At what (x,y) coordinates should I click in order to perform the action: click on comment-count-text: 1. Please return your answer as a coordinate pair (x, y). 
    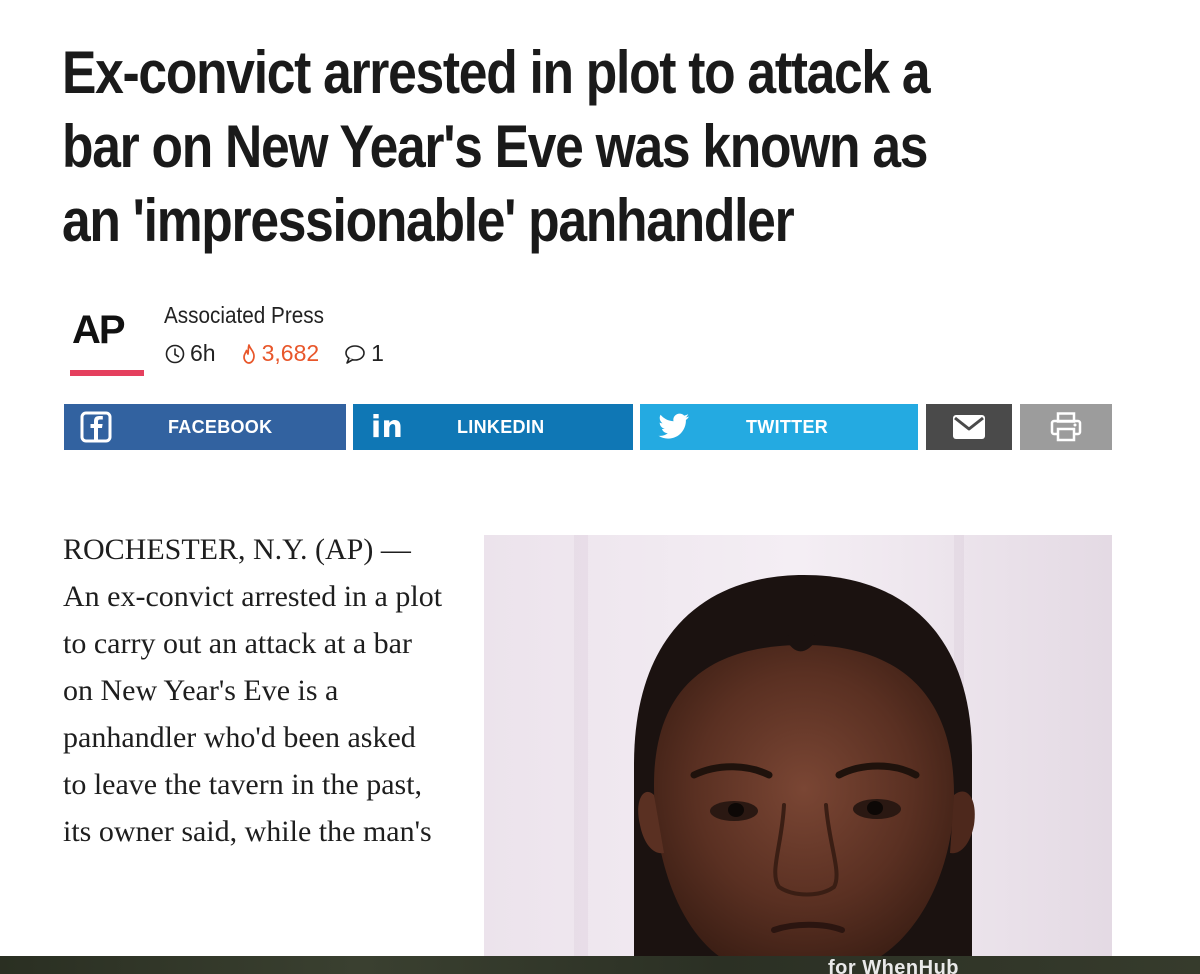
    Looking at the image, I should click on (377, 353).